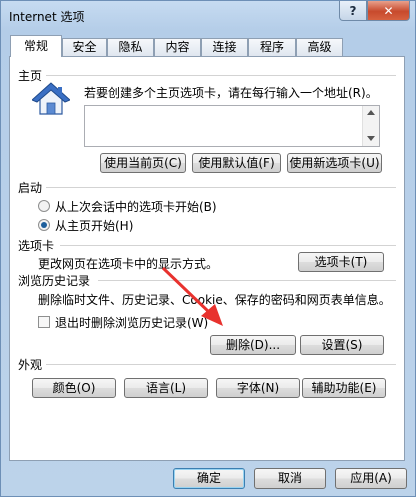 The image size is (416, 497). I want to click on home-icon, so click(51, 98).